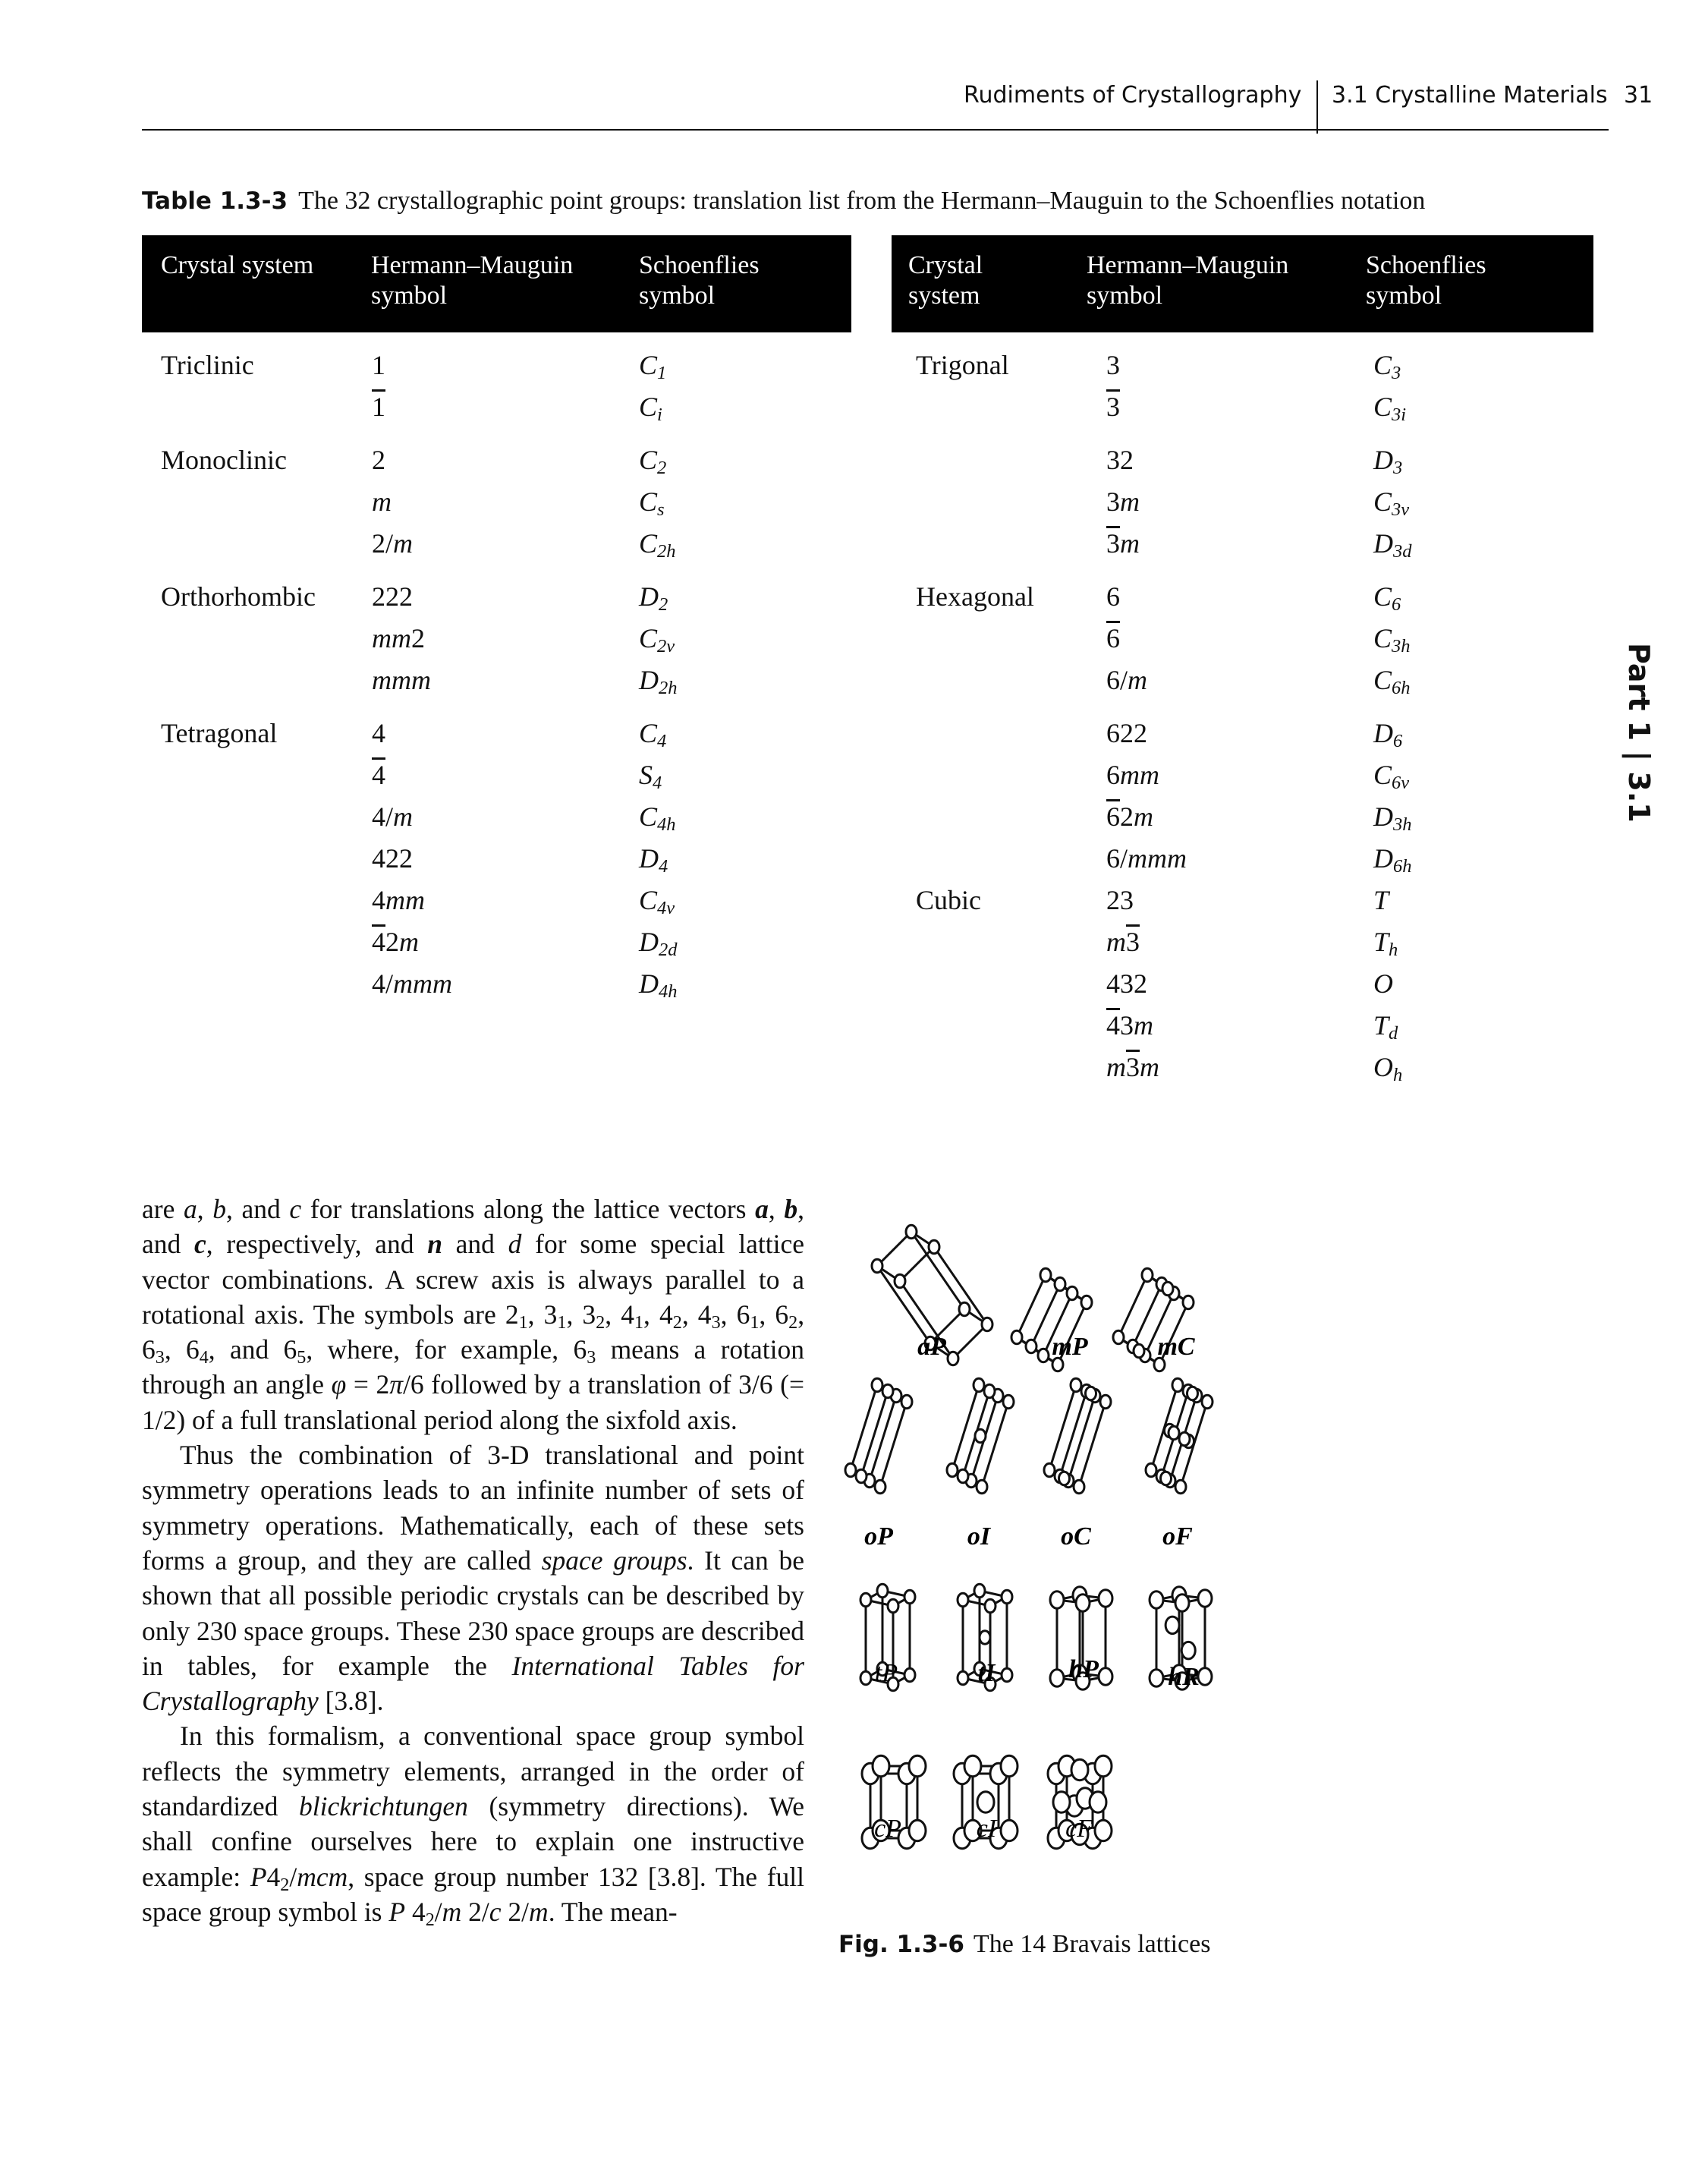  What do you see at coordinates (395, 942) in the screenshot?
I see `hm-symbol-cell: 42m` at bounding box center [395, 942].